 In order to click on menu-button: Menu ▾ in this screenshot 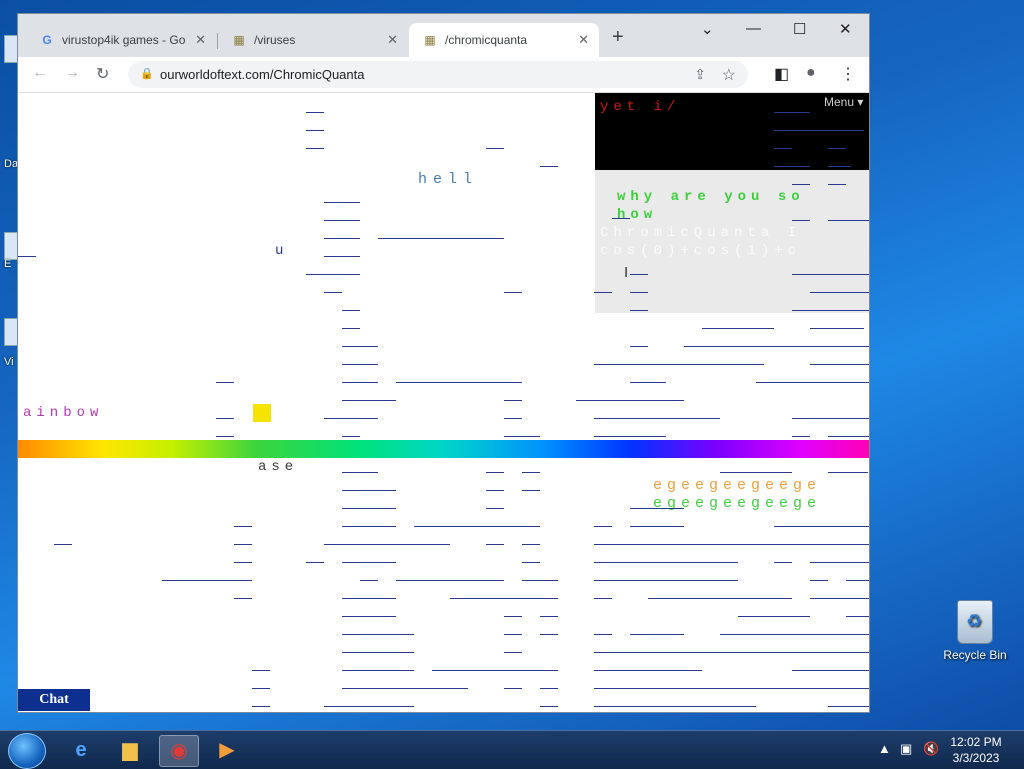, I will do `click(843, 102)`.